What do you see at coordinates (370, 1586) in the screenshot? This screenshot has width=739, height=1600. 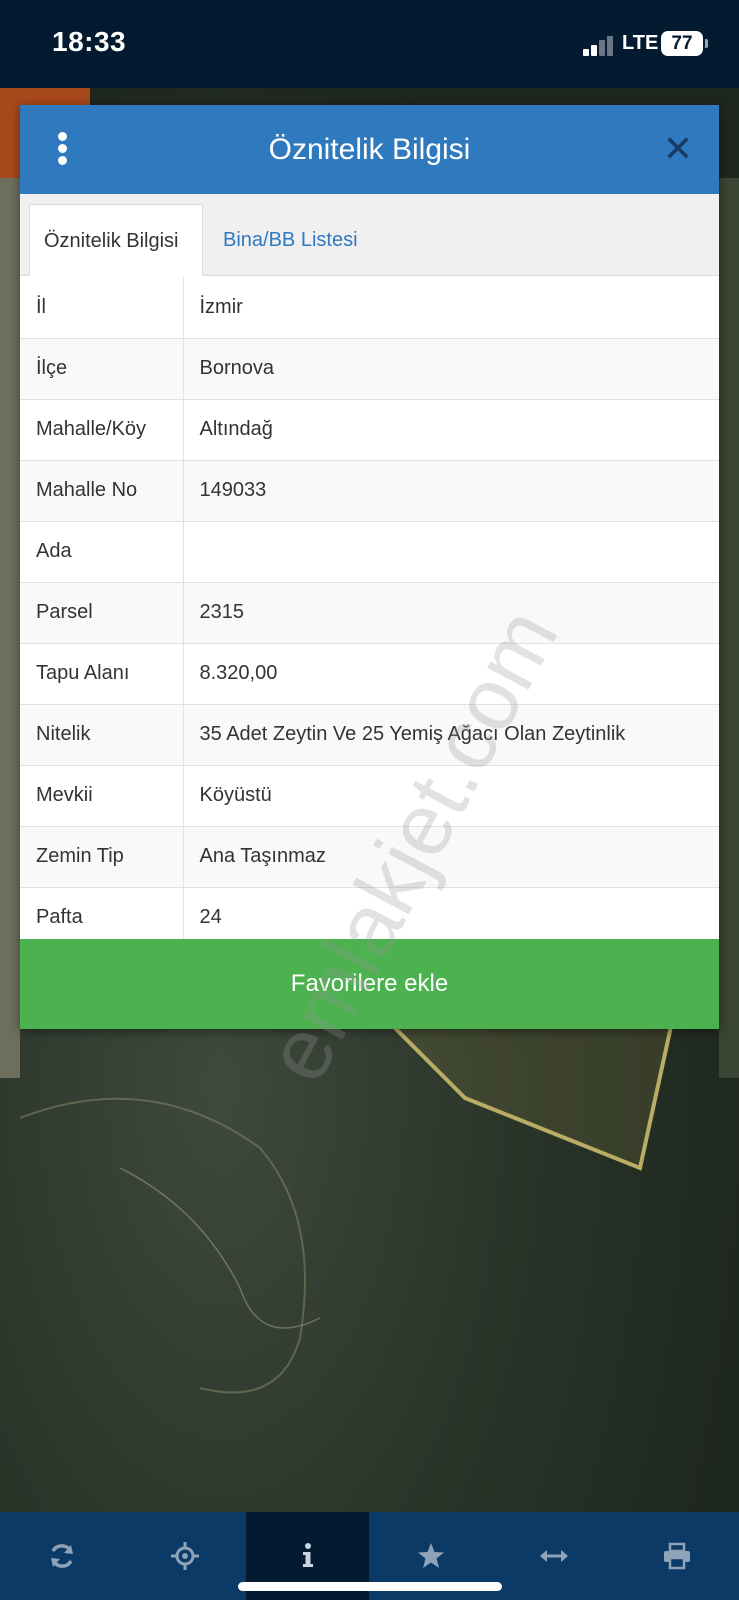 I see `home-indicator` at bounding box center [370, 1586].